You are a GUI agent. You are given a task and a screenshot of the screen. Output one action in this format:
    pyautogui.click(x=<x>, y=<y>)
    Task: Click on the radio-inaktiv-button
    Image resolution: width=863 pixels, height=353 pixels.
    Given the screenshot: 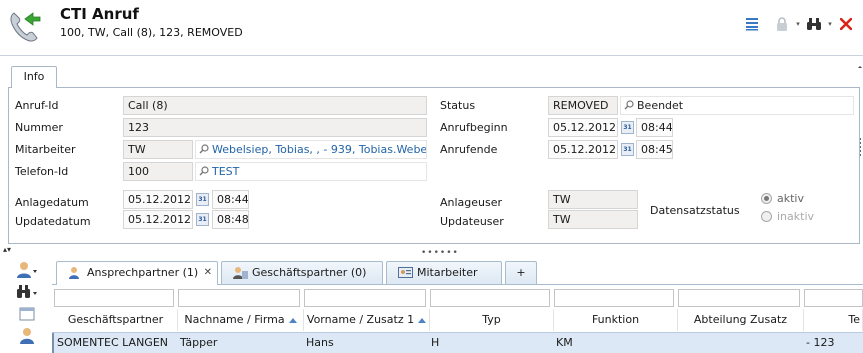 What is the action you would take?
    pyautogui.click(x=766, y=216)
    